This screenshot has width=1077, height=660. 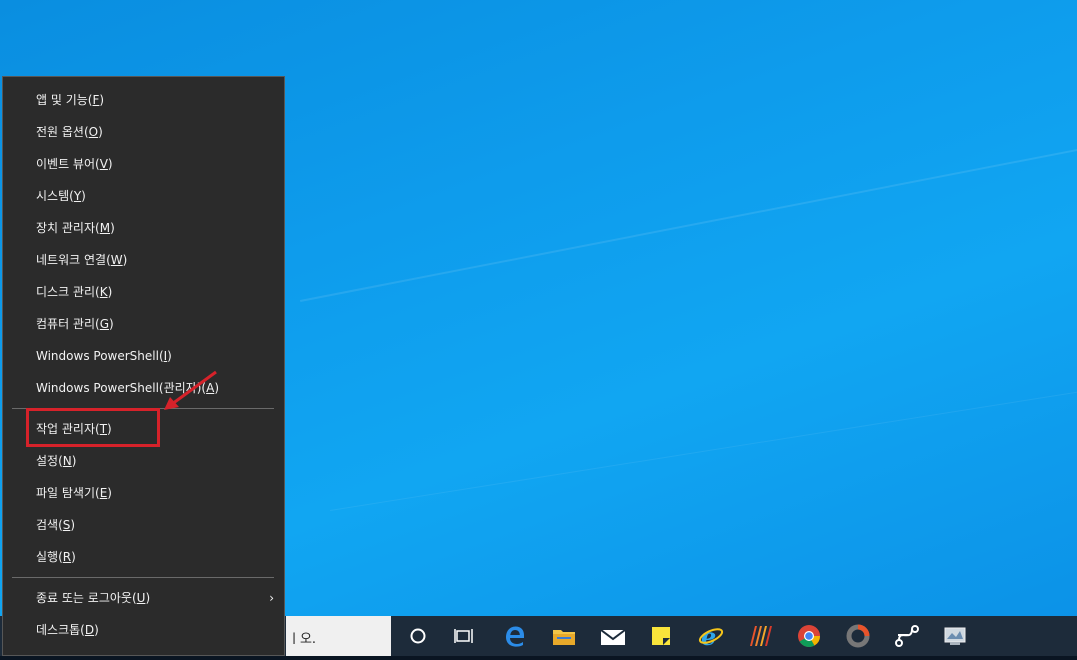 What do you see at coordinates (302, 639) in the screenshot?
I see `search-placeholder: ㅣ오.` at bounding box center [302, 639].